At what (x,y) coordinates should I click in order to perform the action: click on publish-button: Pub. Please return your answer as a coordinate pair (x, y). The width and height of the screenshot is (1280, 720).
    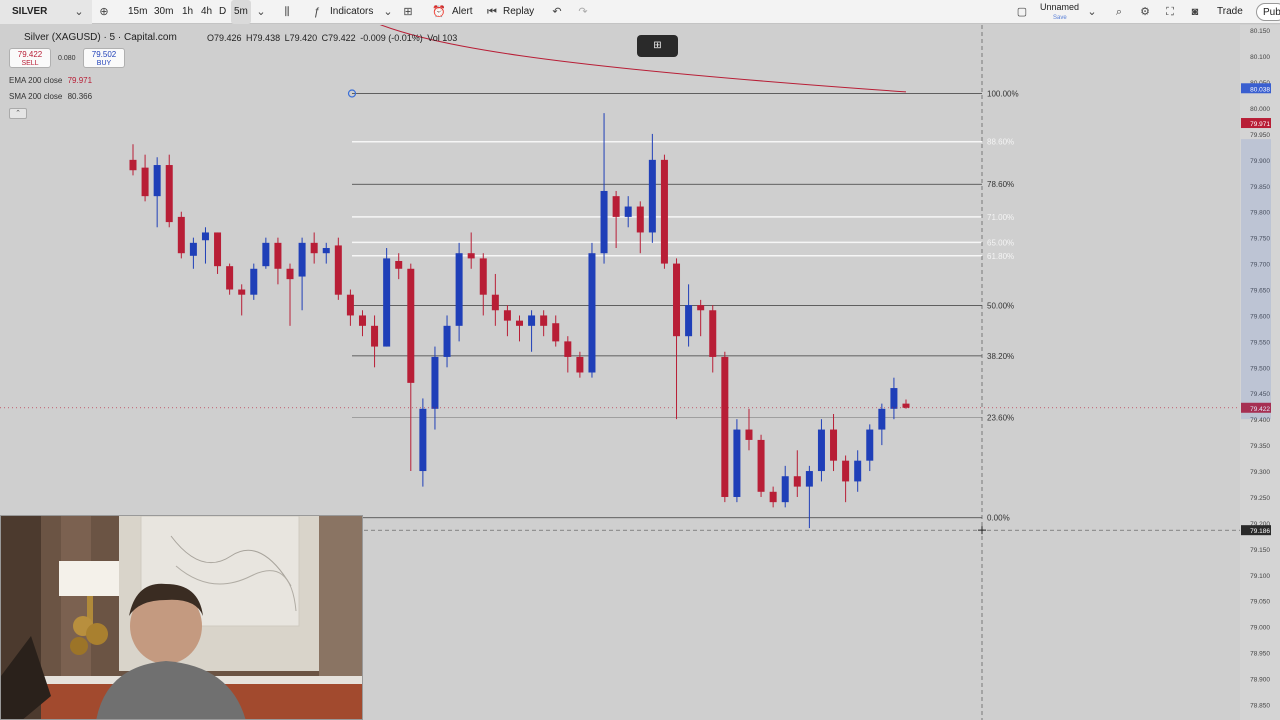
    Looking at the image, I should click on (1268, 12).